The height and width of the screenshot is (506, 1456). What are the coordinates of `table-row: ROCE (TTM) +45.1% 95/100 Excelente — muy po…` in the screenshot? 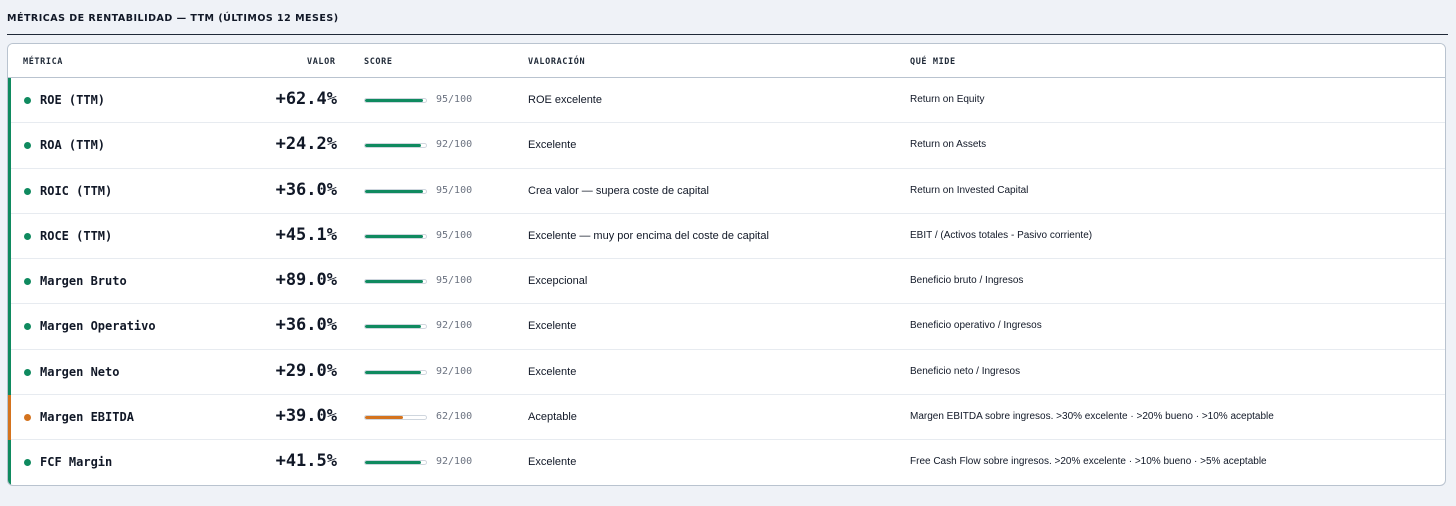 It's located at (726, 236).